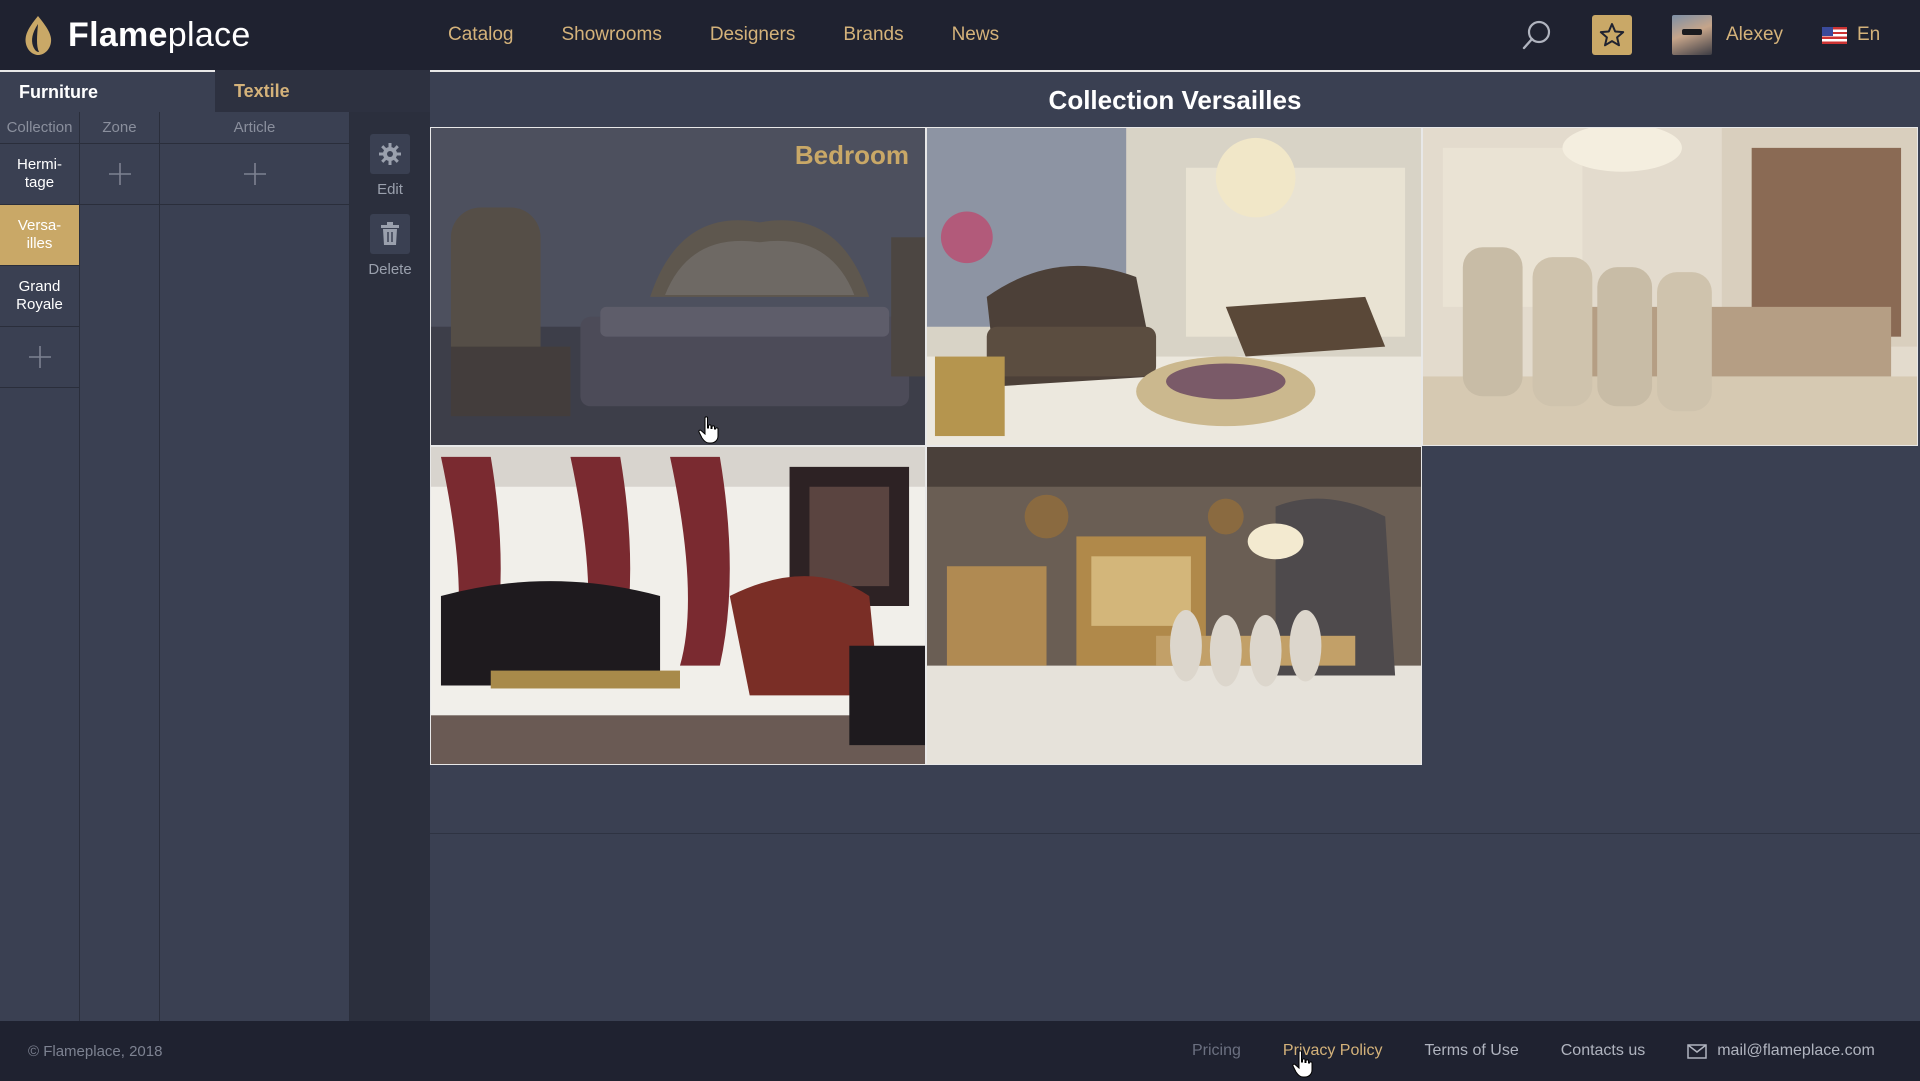 The height and width of the screenshot is (1081, 1920). I want to click on collection-item-label: Hermi-tage, so click(39, 173).